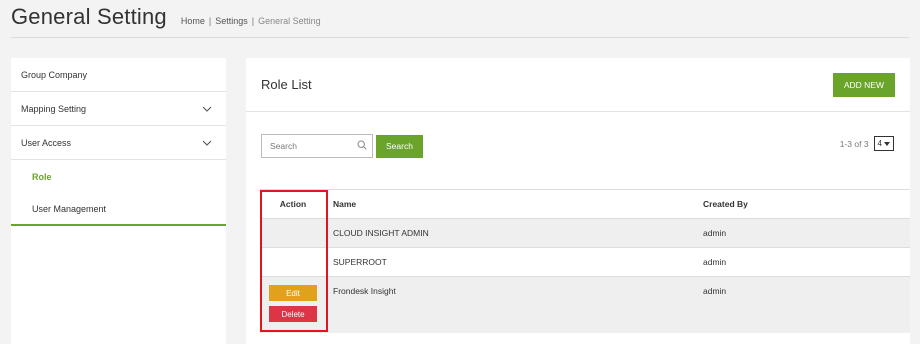 The height and width of the screenshot is (344, 920). Describe the element at coordinates (46, 142) in the screenshot. I see `sidebar-item-label: User Access` at that location.